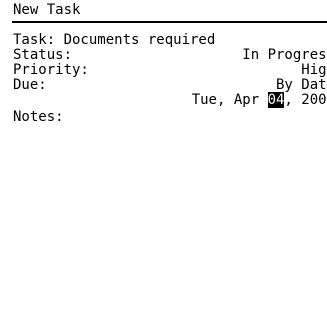  What do you see at coordinates (229, 100) in the screenshot?
I see `date-prefix: Tue, Apr` at bounding box center [229, 100].